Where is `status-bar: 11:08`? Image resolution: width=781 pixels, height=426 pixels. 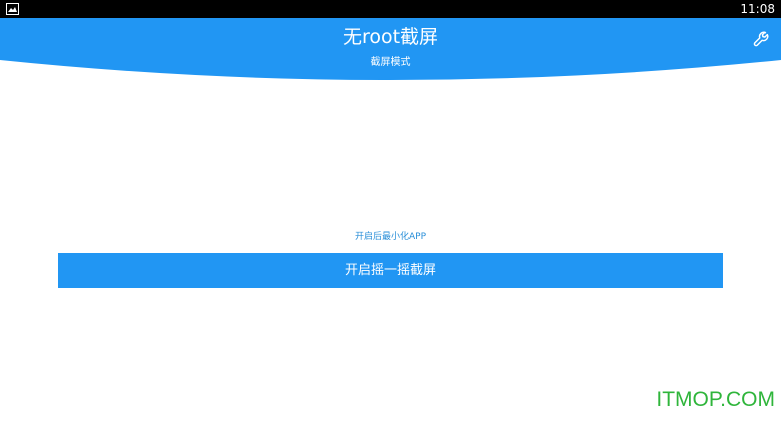
status-bar: 11:08 is located at coordinates (390, 9).